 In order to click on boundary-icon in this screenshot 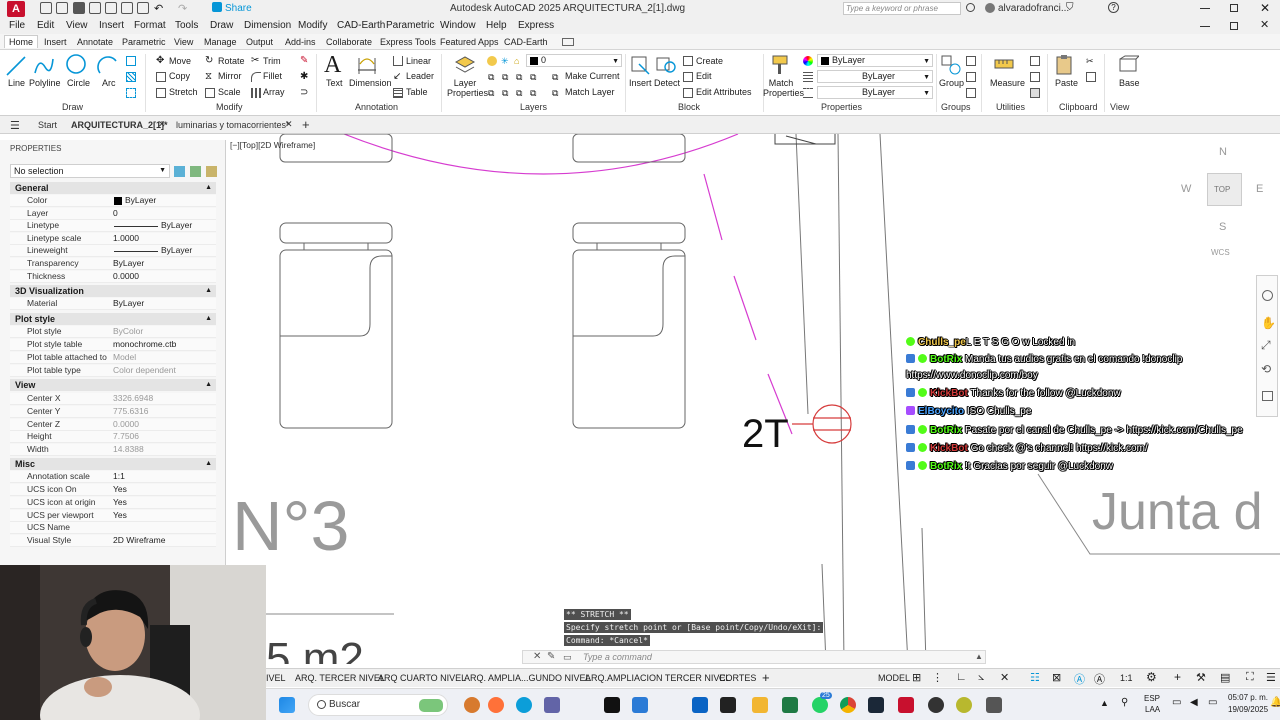, I will do `click(131, 93)`.